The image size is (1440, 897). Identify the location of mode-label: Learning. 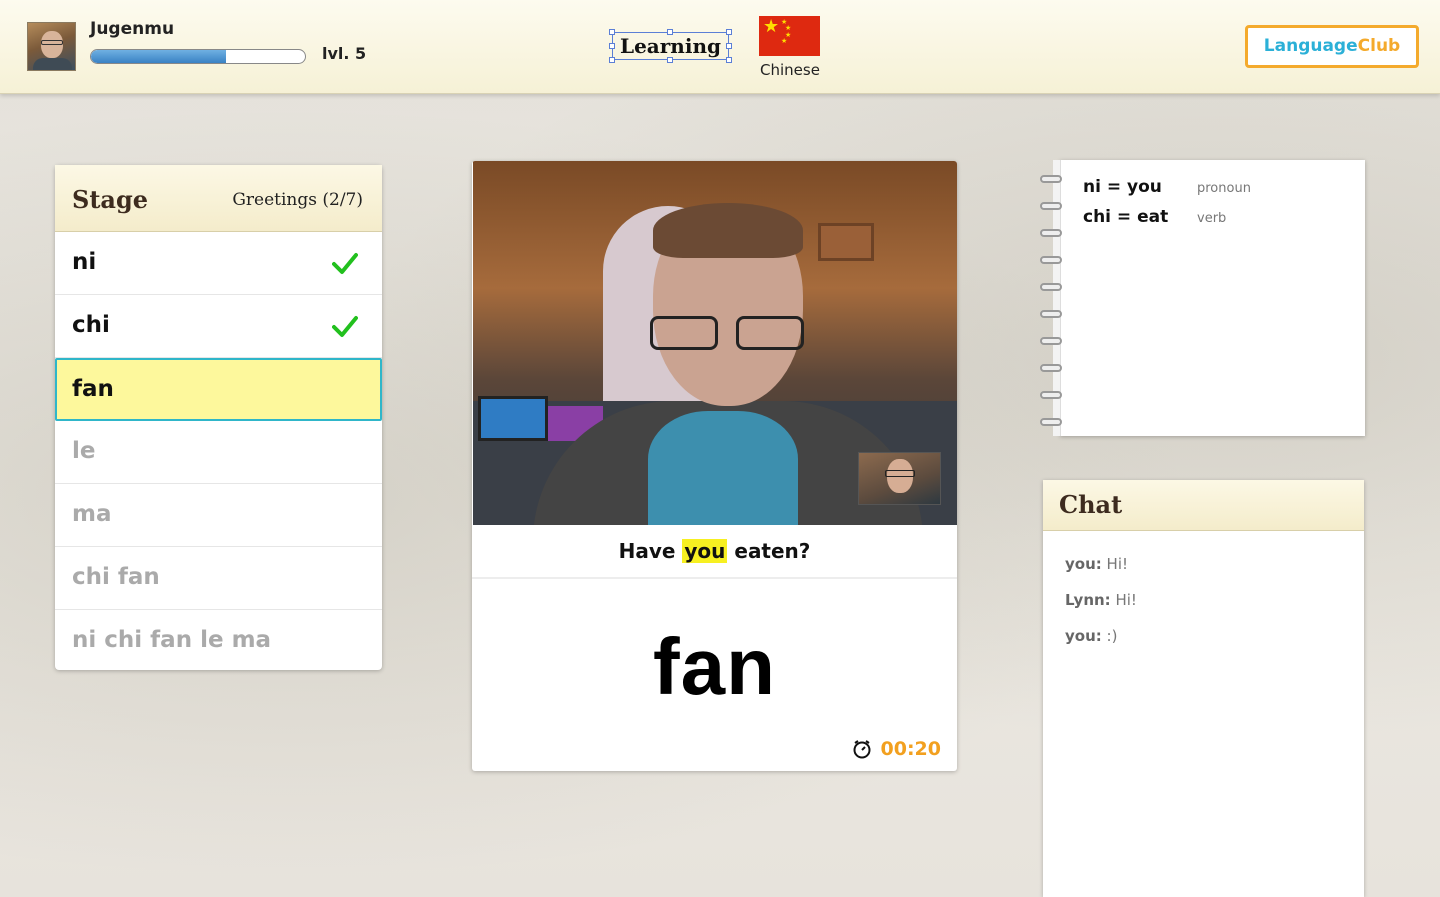
(670, 46).